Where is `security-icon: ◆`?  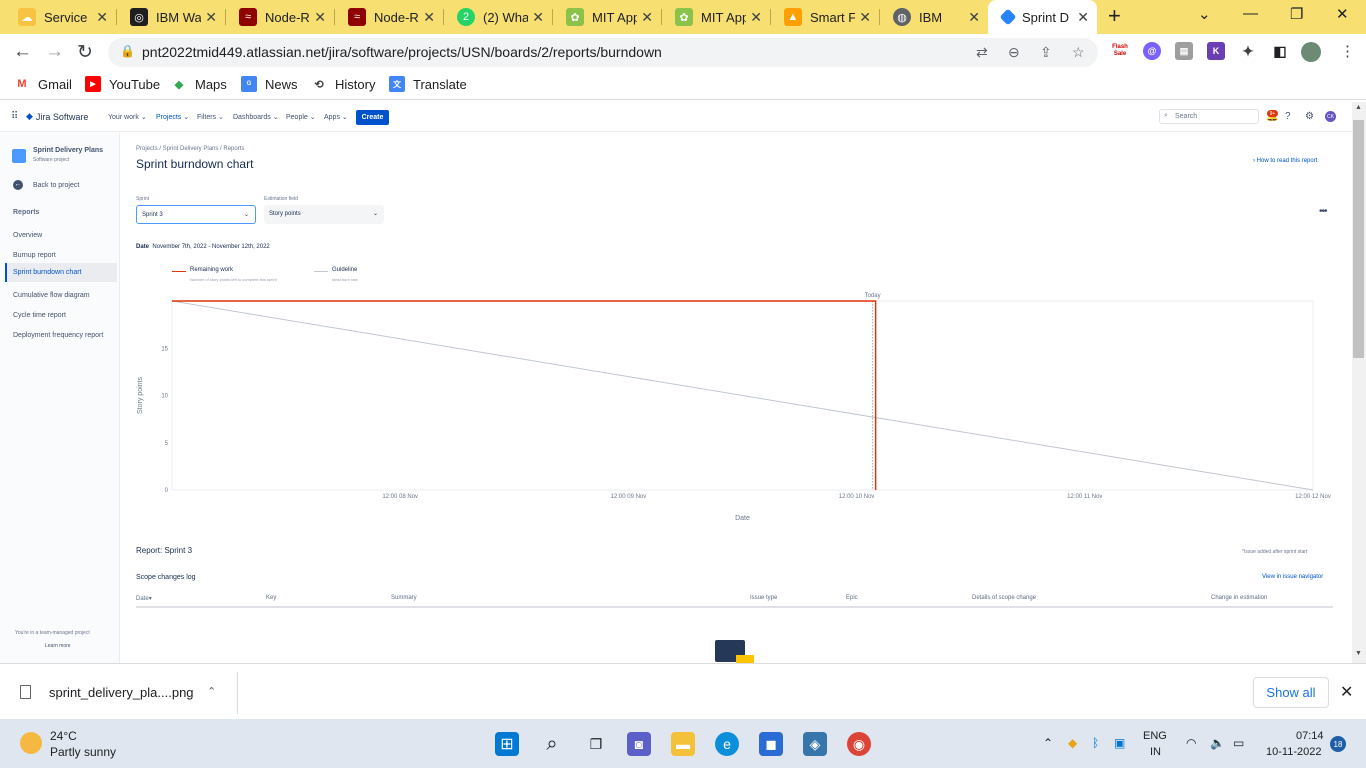 security-icon: ◆ is located at coordinates (1072, 743).